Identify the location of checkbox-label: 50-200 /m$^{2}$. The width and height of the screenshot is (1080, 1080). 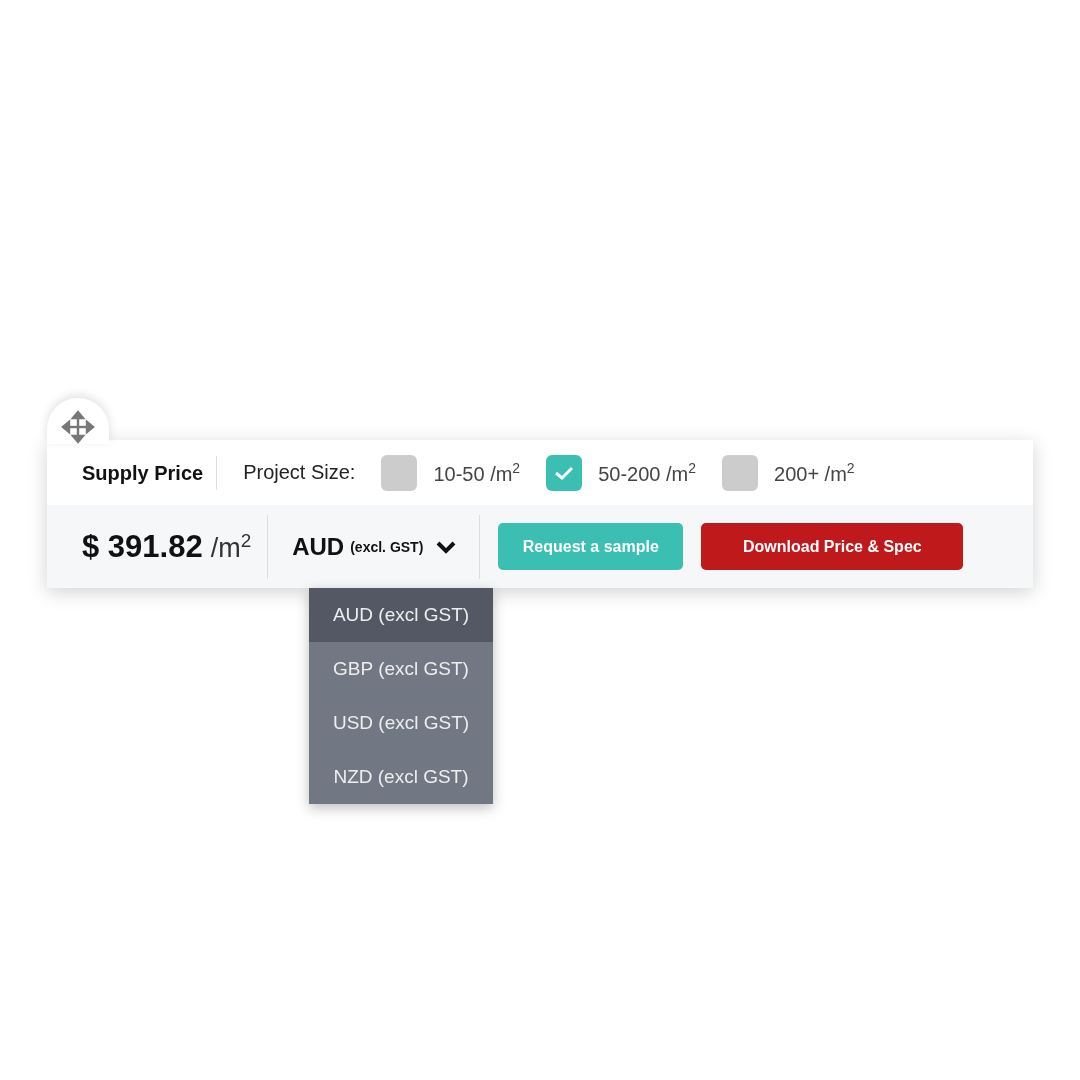
(647, 472).